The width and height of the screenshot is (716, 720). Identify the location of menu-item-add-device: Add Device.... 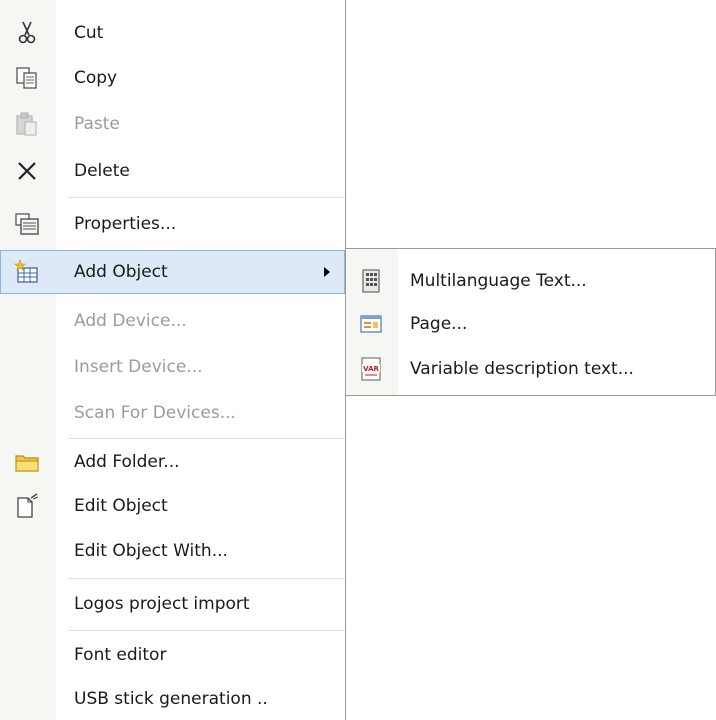
(172, 321).